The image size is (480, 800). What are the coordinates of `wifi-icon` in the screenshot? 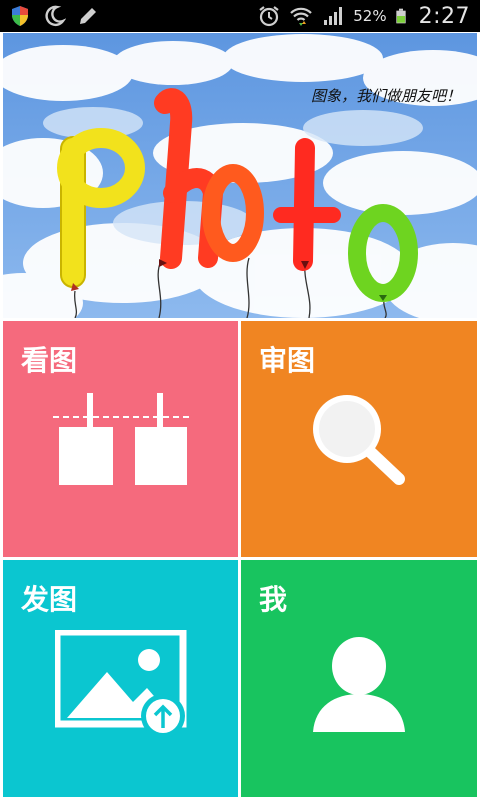 It's located at (301, 16).